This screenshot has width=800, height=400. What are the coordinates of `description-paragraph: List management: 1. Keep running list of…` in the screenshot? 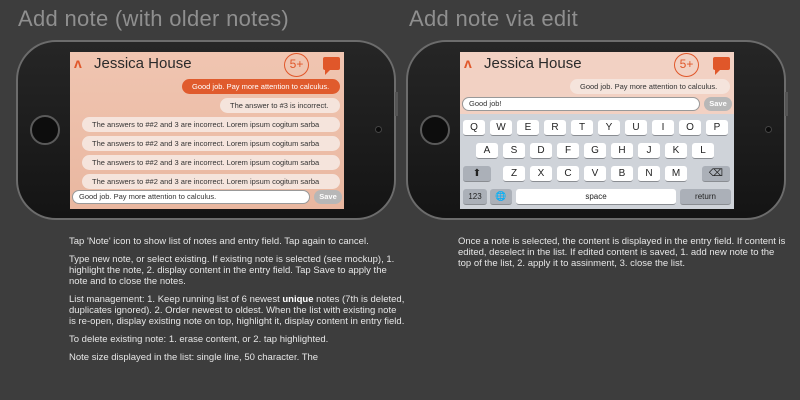 It's located at (237, 310).